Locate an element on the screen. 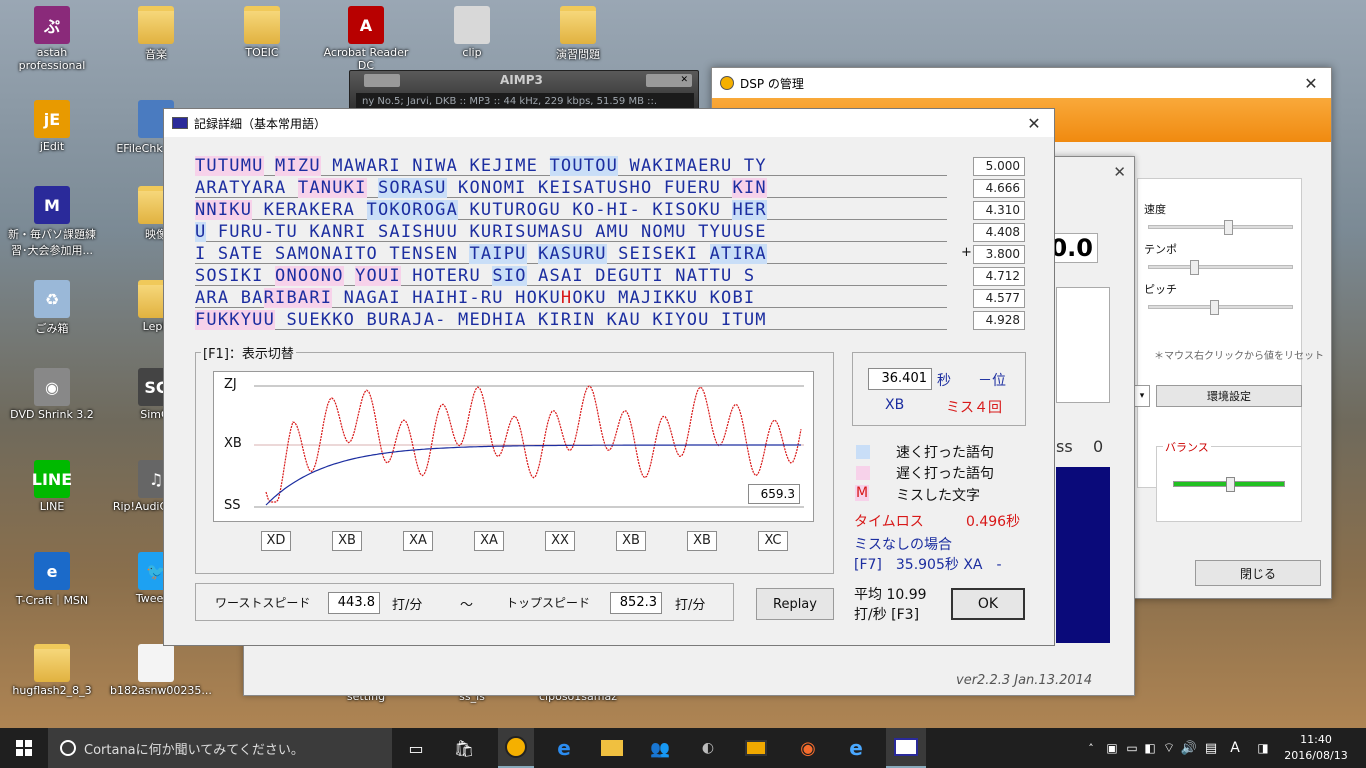  desktop-icon: 音楽 is located at coordinates (156, 34).